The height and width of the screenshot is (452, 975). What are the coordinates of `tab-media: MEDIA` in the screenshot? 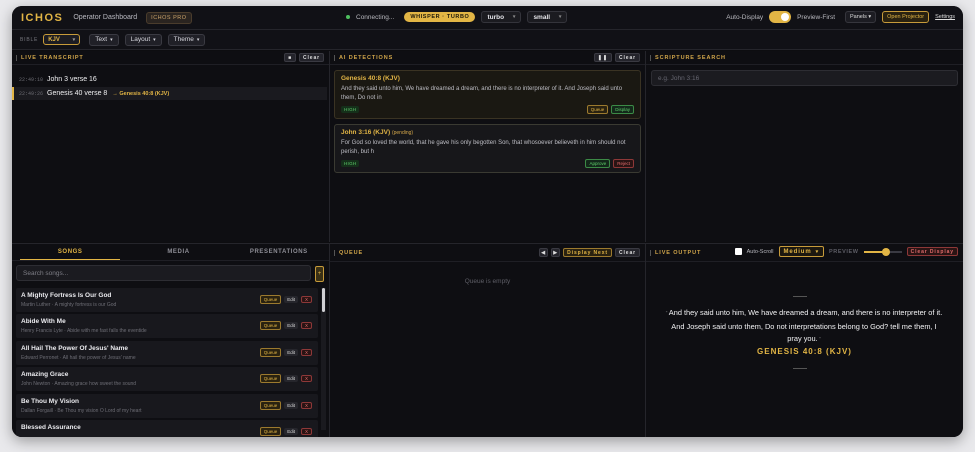 It's located at (178, 252).